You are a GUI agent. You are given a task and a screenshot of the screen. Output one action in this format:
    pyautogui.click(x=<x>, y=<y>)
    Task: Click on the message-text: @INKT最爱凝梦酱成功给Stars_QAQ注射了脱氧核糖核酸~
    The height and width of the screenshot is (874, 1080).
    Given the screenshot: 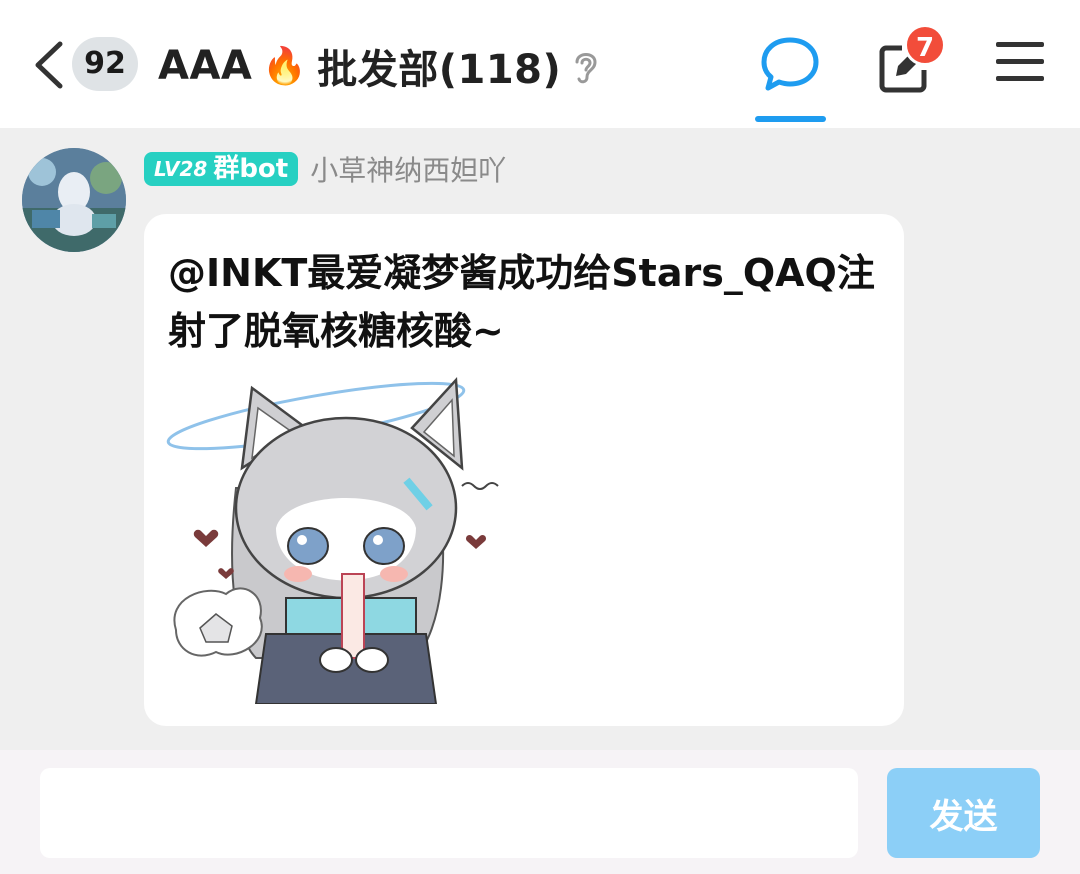 What is the action you would take?
    pyautogui.click(x=521, y=302)
    